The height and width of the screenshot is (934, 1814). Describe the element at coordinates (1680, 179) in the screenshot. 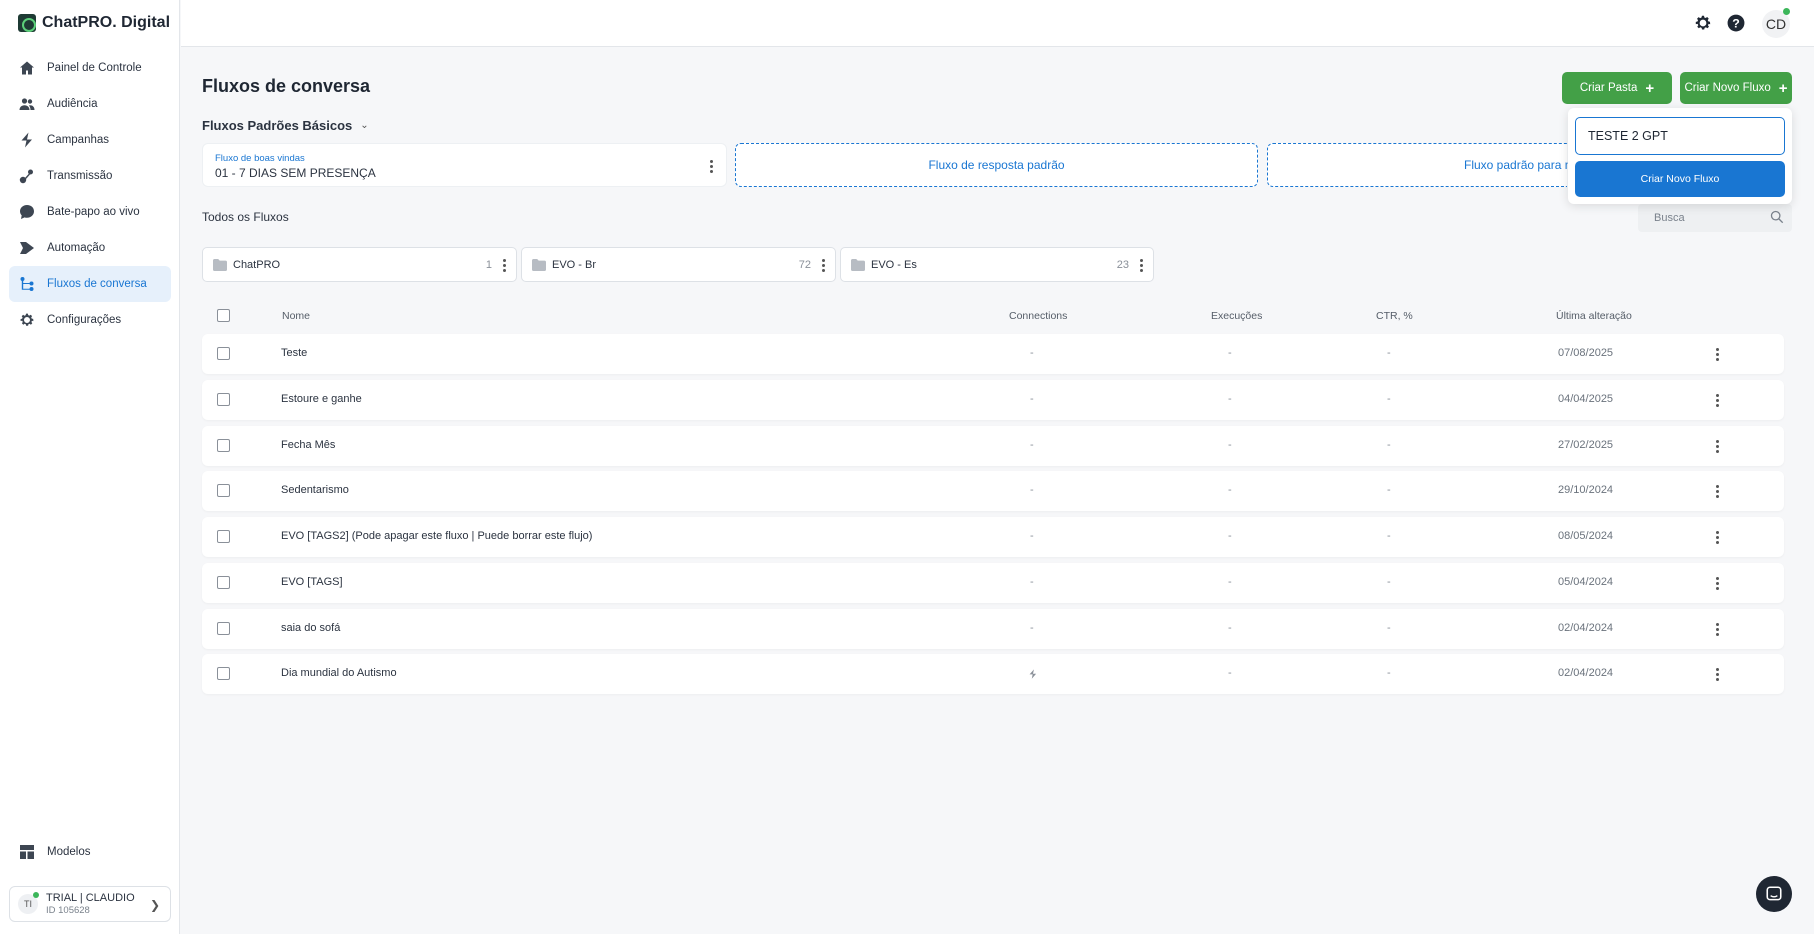

I see `confirm-create-flow-button: Criar Novo Fluxo` at that location.